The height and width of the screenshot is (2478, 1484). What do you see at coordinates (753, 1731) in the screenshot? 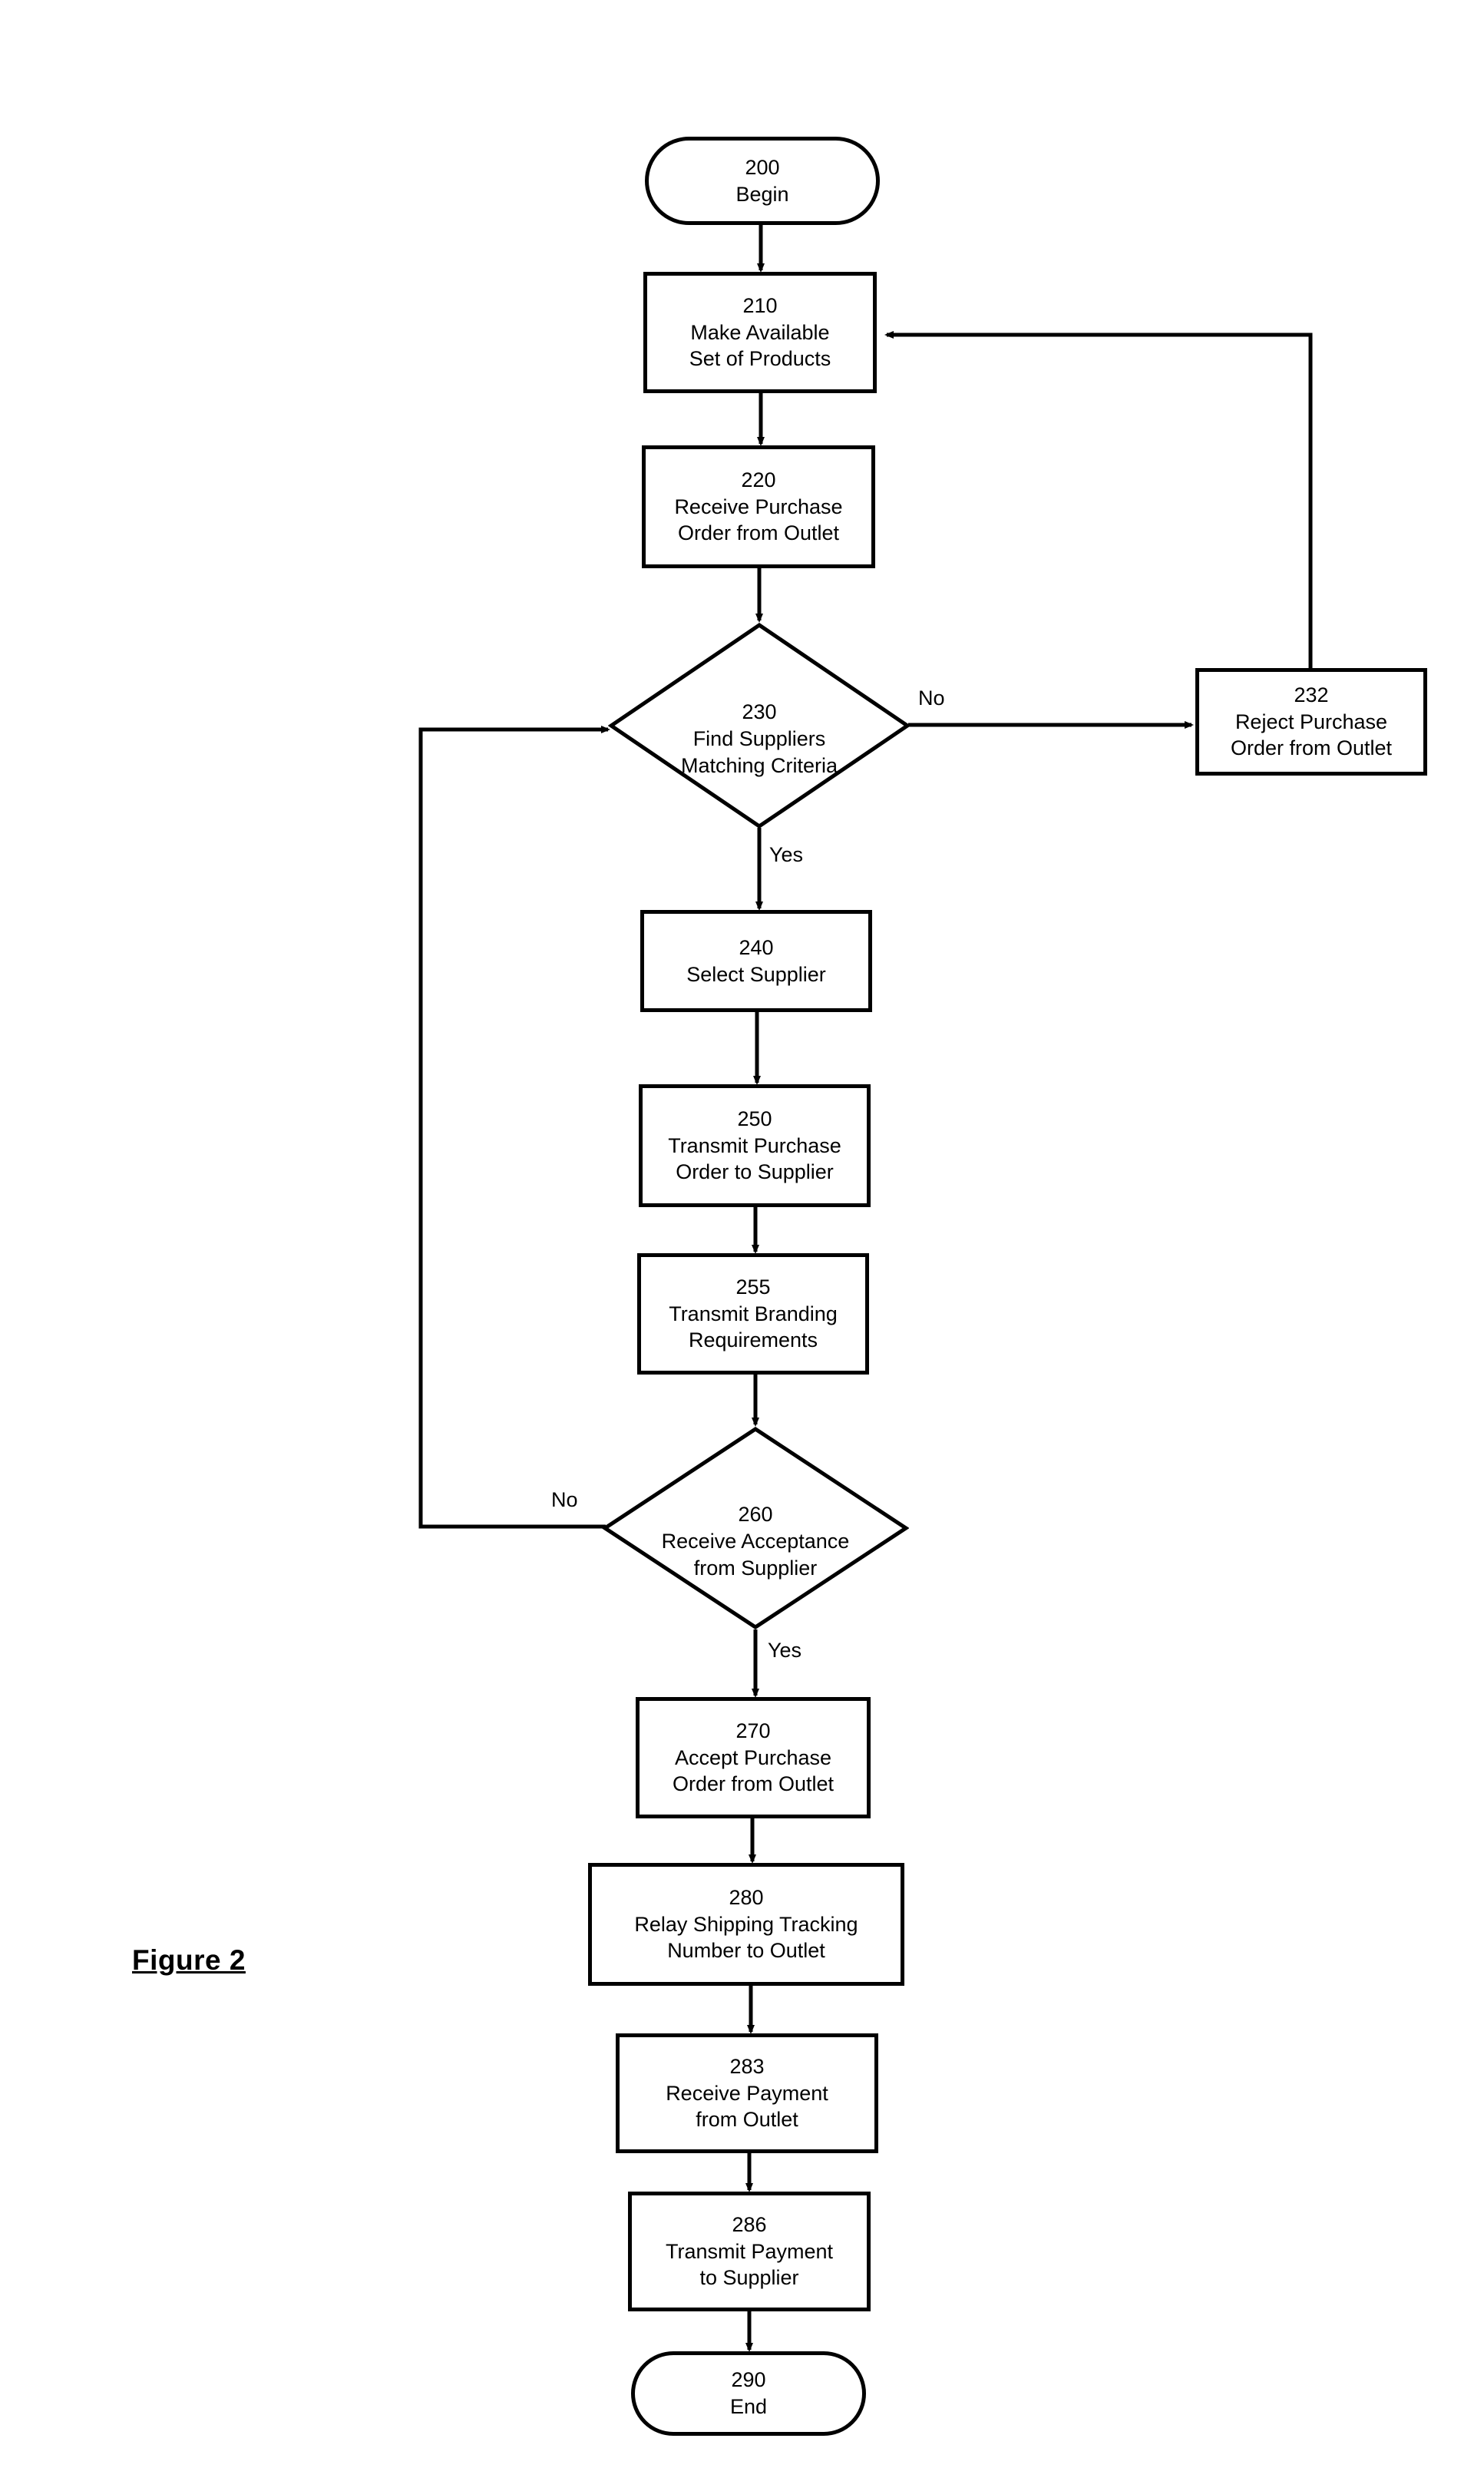
I see `node-270-number: 270` at bounding box center [753, 1731].